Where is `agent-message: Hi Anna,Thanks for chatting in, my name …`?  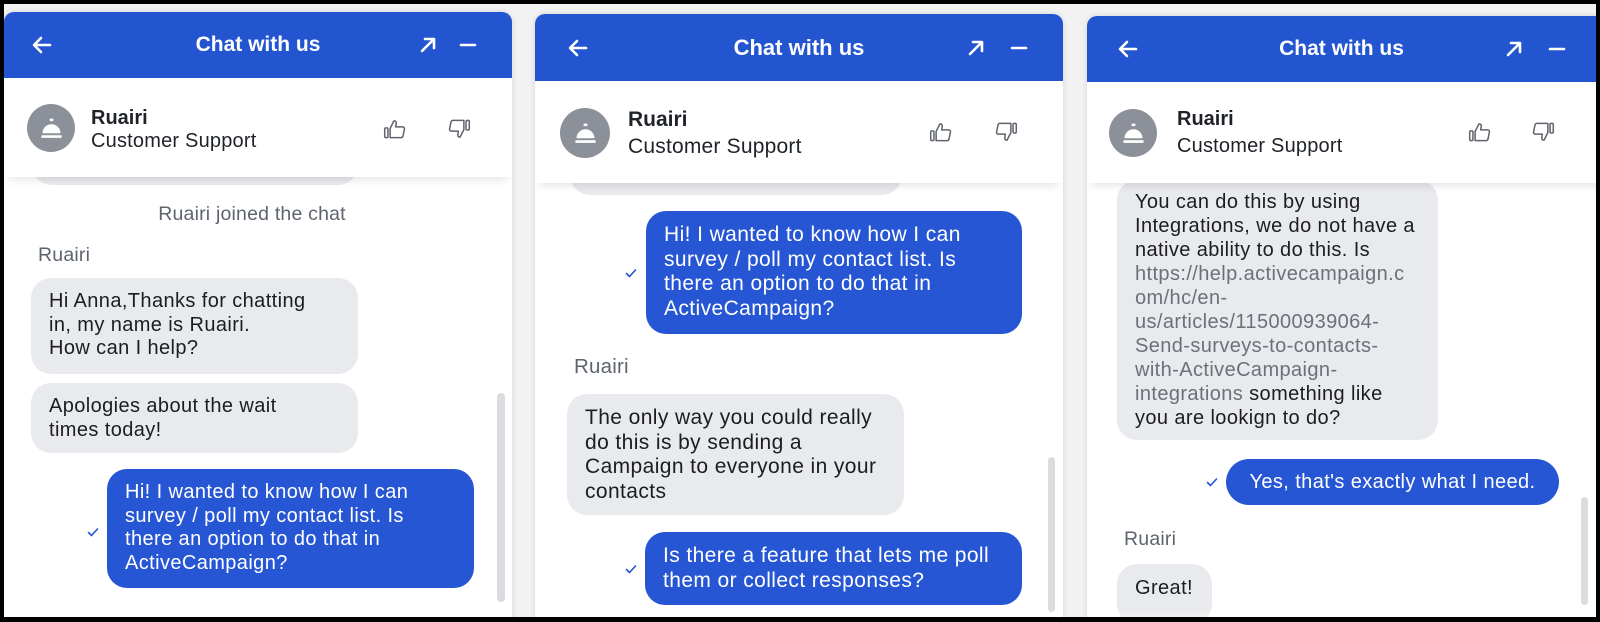
agent-message: Hi Anna,Thanks for chatting in, my name … is located at coordinates (194, 326).